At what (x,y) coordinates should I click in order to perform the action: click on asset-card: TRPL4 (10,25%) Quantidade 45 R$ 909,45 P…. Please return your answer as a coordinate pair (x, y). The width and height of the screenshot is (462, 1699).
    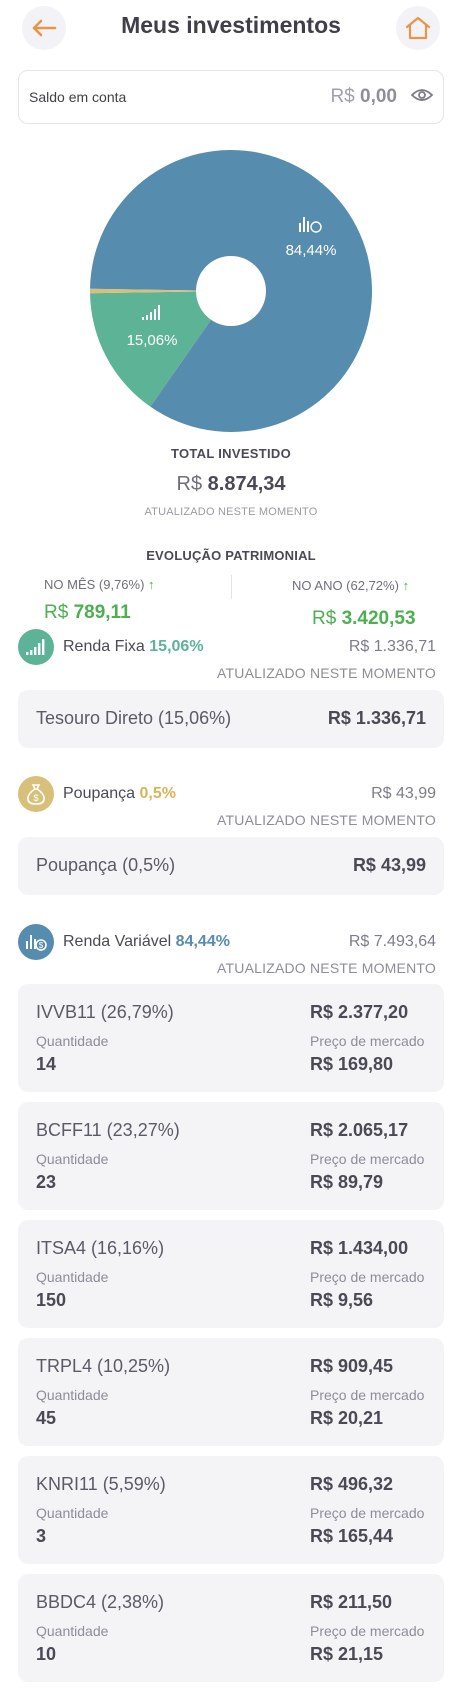
    Looking at the image, I should click on (231, 1392).